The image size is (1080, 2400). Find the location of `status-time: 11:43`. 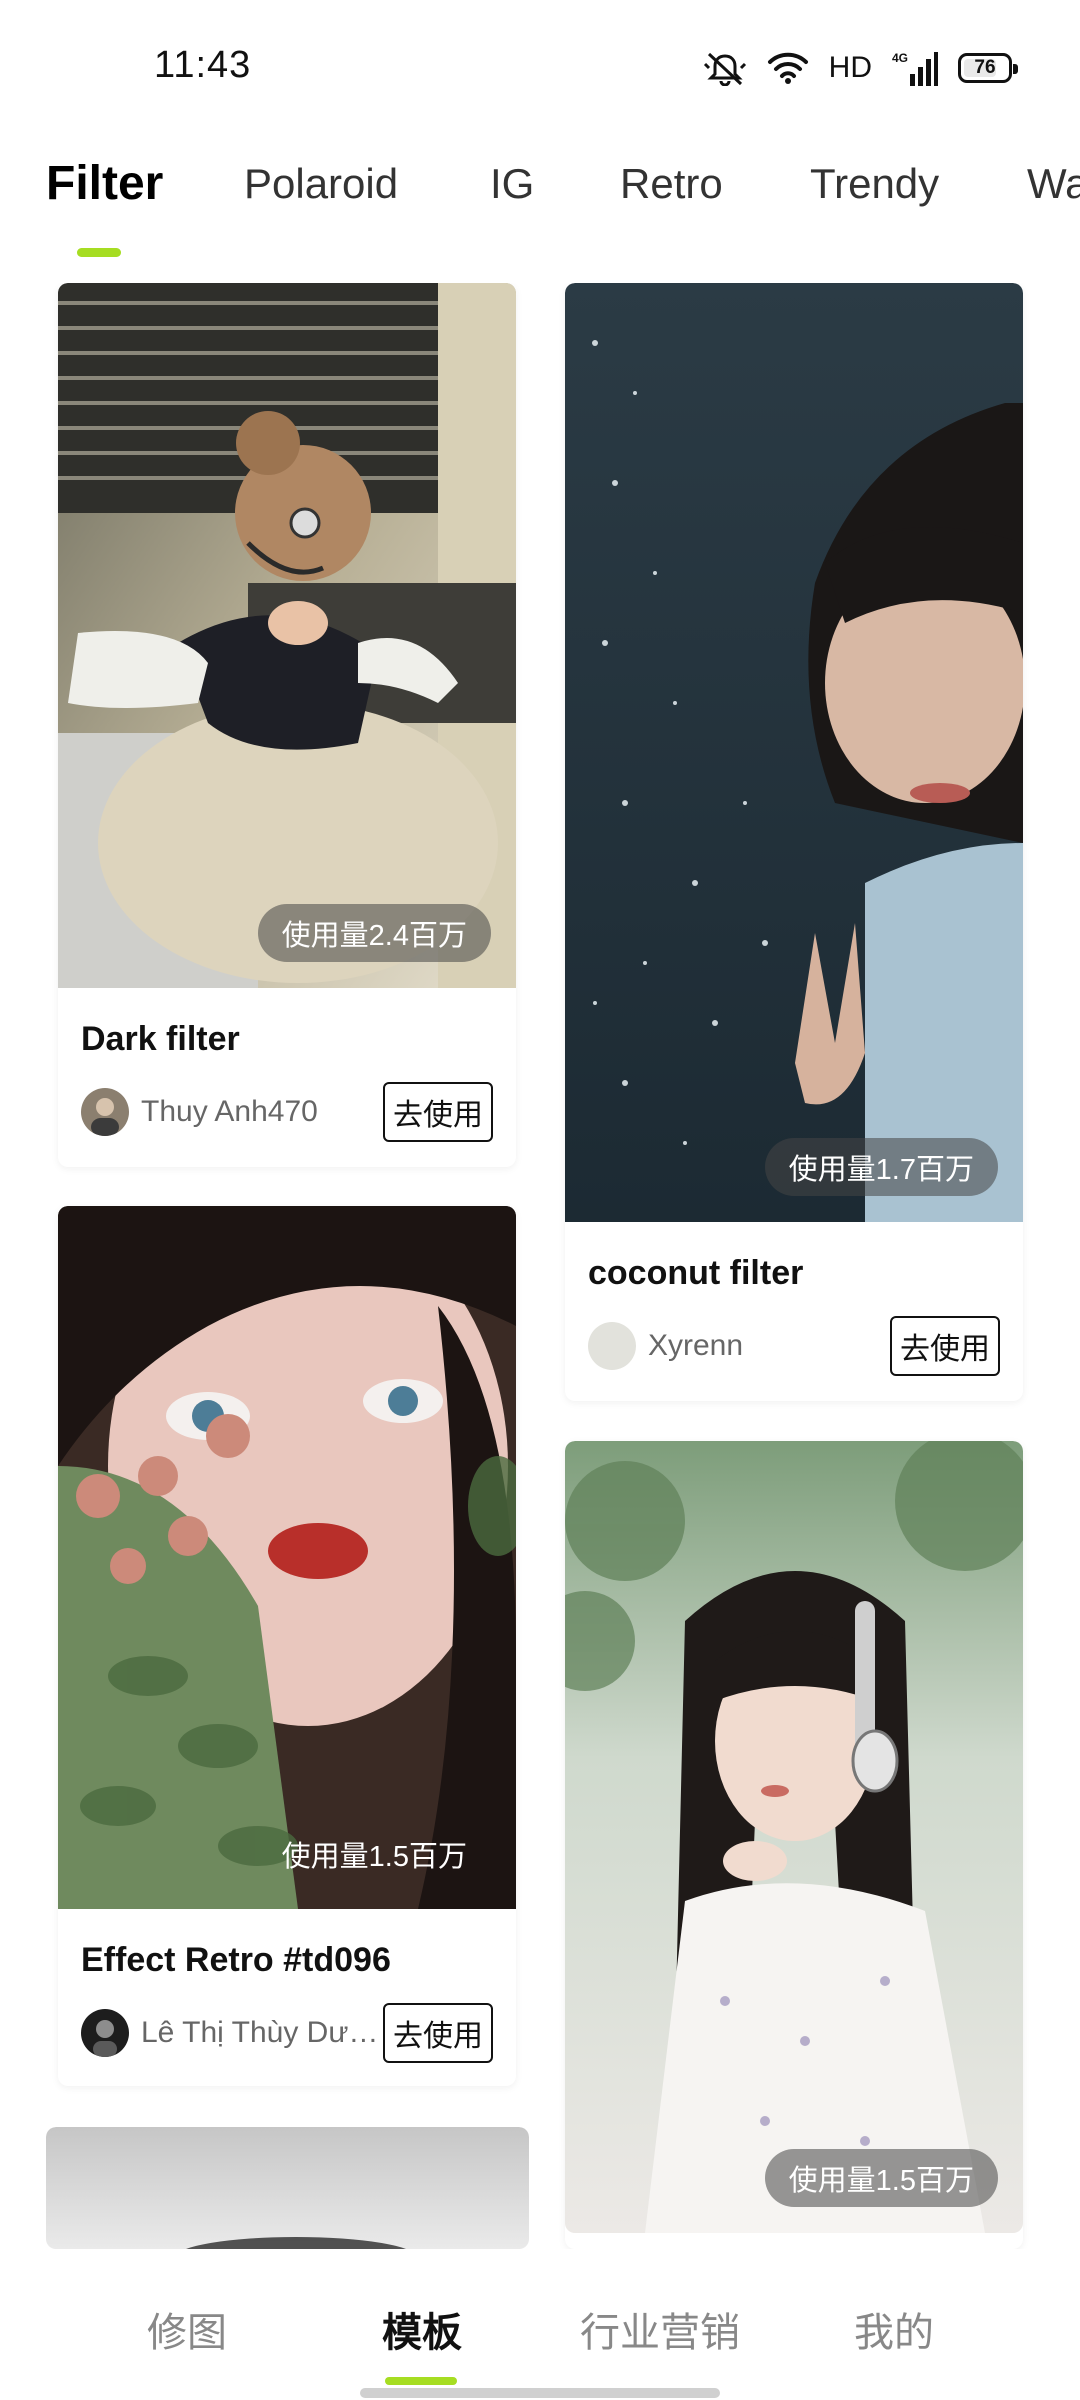

status-time: 11:43 is located at coordinates (203, 65).